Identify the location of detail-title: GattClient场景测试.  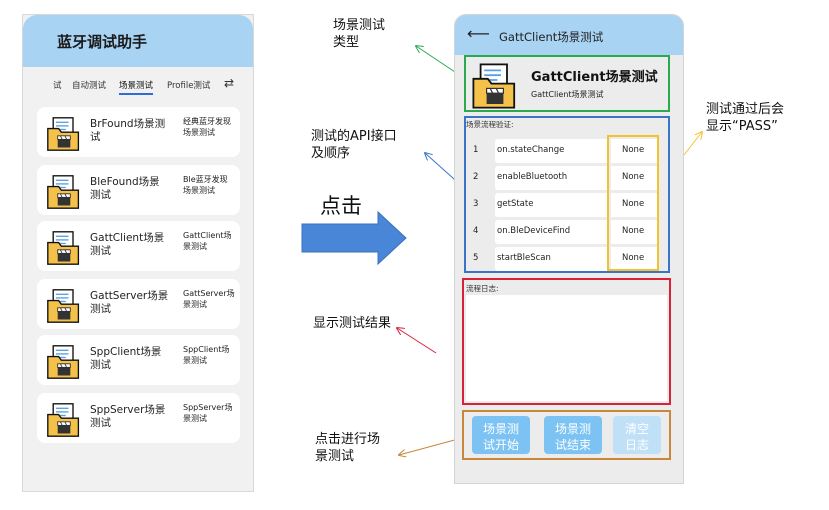
(551, 37).